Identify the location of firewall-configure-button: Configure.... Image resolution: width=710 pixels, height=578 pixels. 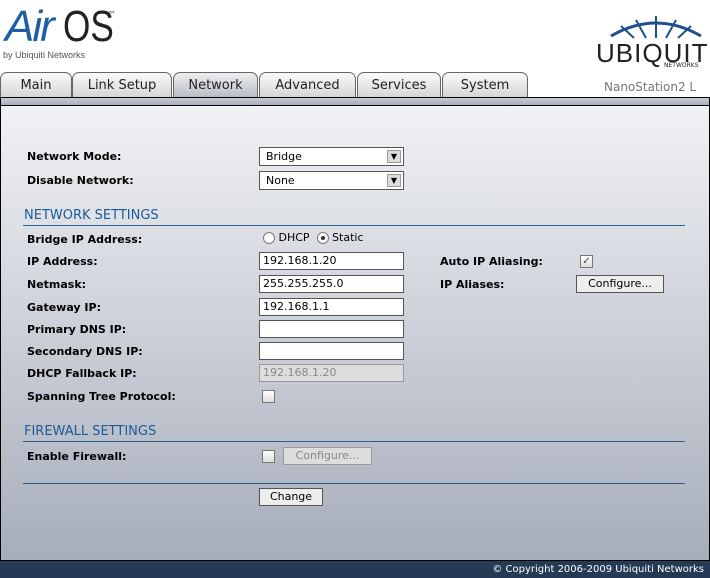
(327, 456).